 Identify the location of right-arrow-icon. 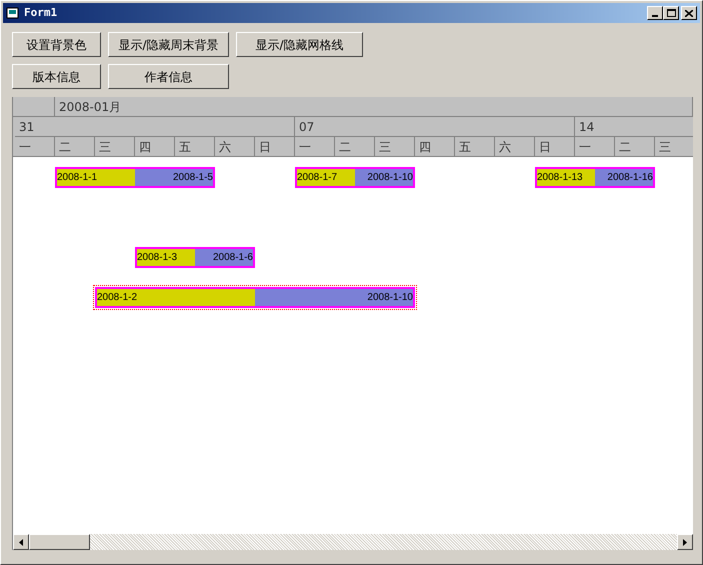
(685, 542).